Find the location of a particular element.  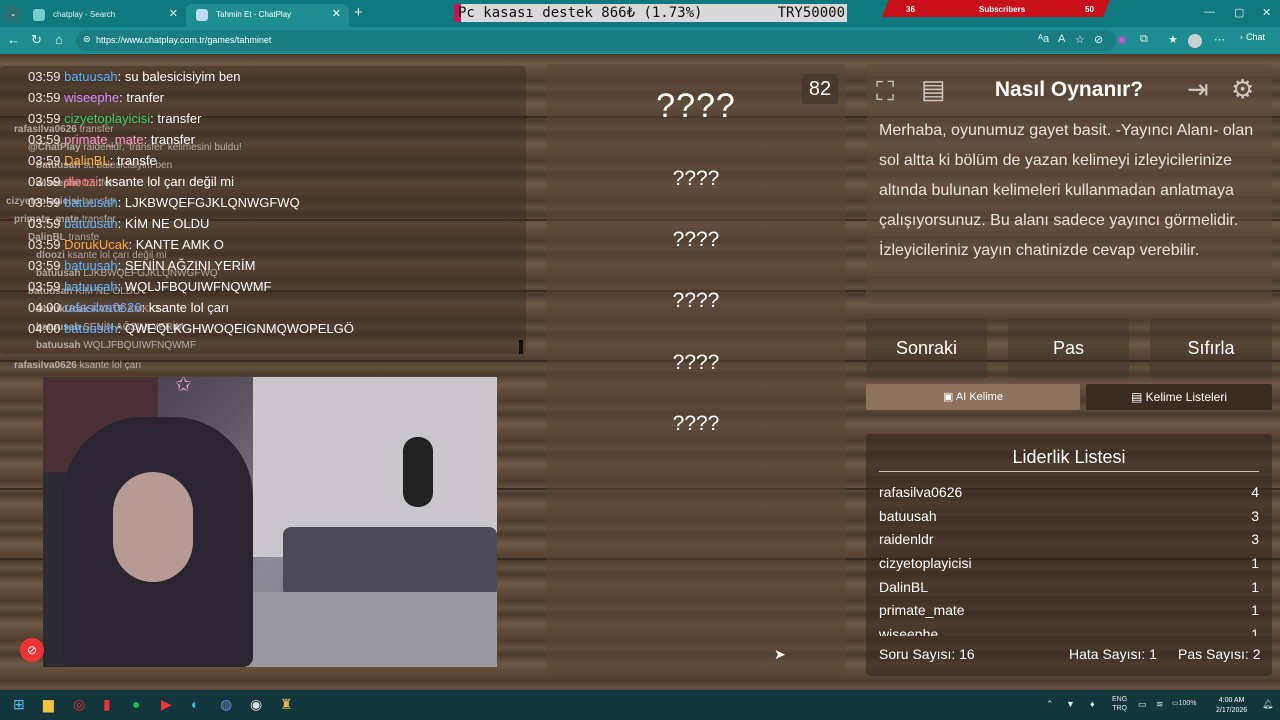

tray-mic-icon: ♦ is located at coordinates (1092, 704).